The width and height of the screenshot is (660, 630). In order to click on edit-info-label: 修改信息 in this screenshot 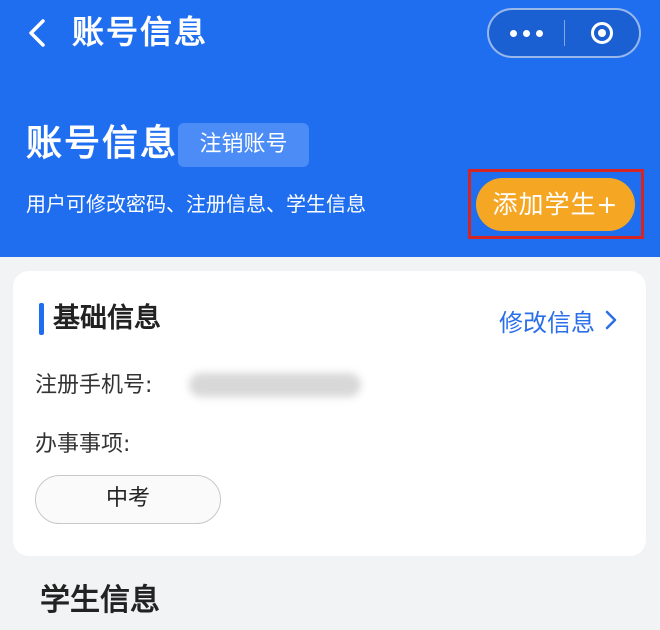, I will do `click(547, 322)`.